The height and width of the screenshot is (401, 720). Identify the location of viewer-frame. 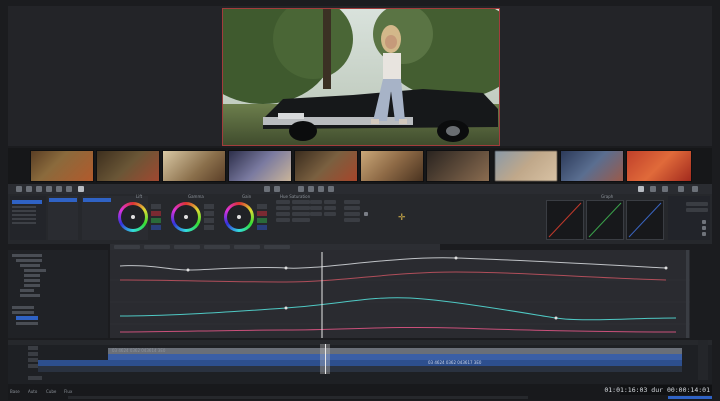
(361, 77).